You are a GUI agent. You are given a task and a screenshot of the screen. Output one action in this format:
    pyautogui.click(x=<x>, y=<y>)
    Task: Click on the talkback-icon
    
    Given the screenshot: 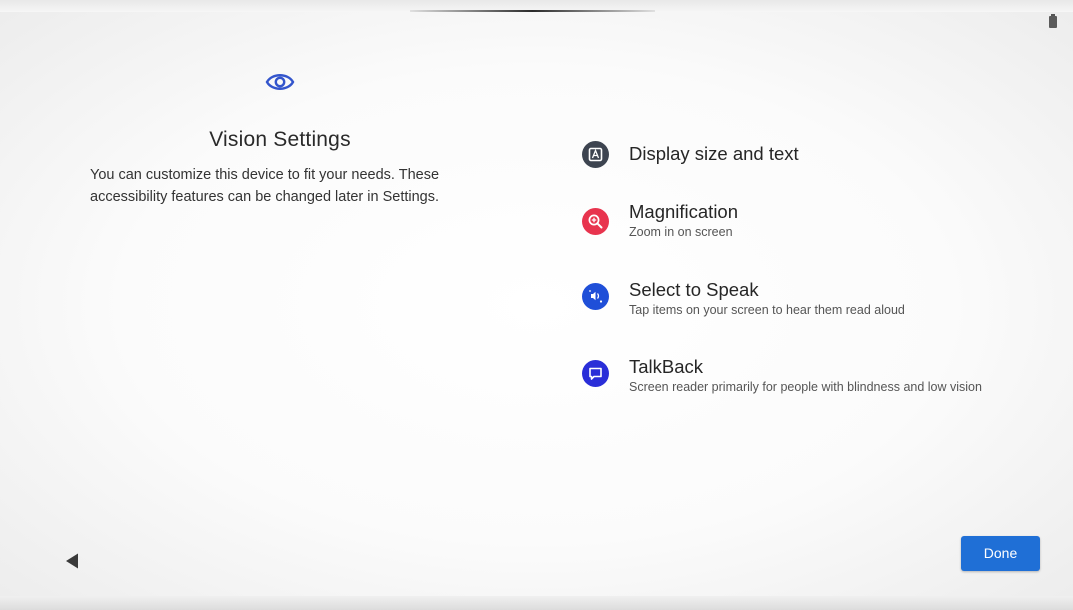 What is the action you would take?
    pyautogui.click(x=595, y=373)
    